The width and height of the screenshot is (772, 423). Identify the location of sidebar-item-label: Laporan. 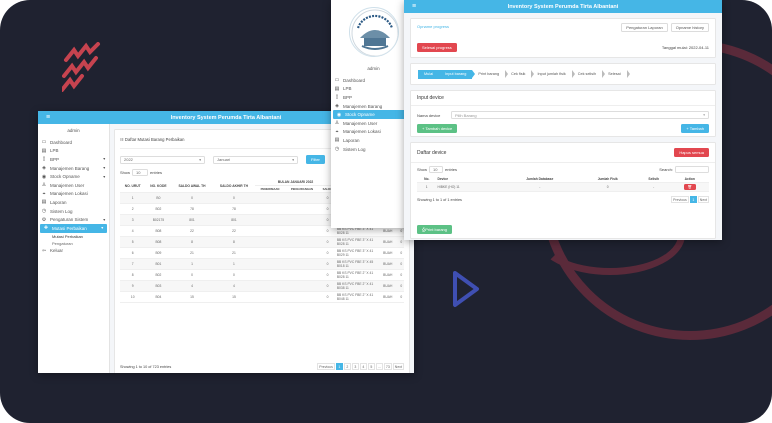
(58, 202).